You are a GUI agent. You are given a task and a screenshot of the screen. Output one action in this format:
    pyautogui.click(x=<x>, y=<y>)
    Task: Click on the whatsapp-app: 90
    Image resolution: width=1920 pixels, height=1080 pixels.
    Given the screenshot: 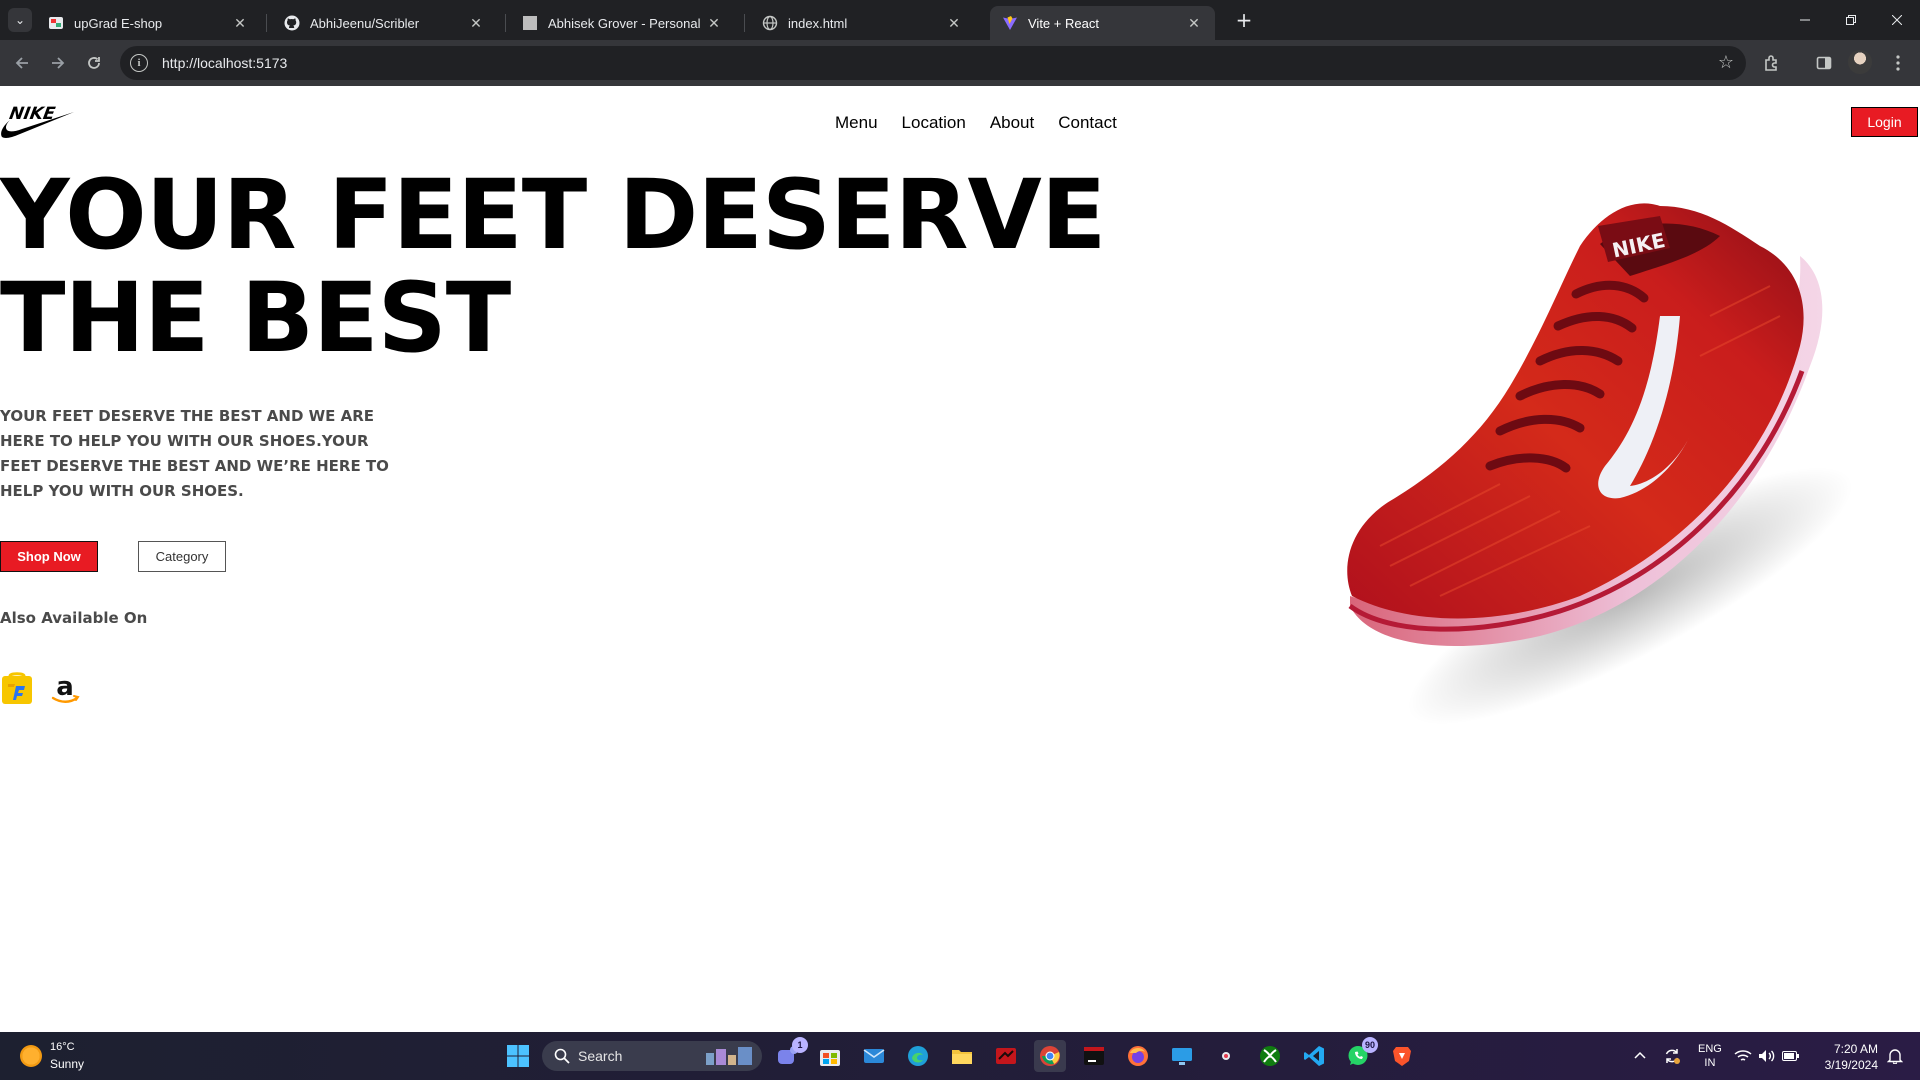 What is the action you would take?
    pyautogui.click(x=1360, y=1054)
    